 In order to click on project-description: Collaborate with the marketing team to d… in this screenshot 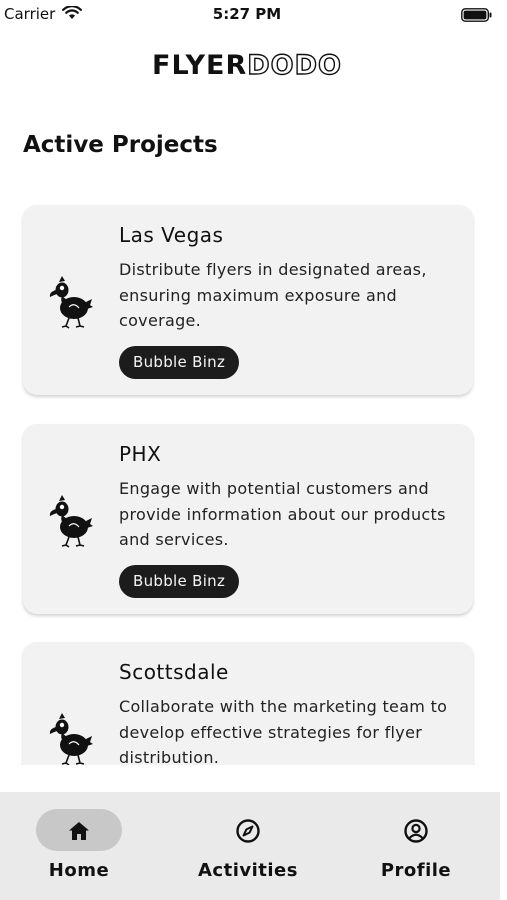, I will do `click(283, 731)`.